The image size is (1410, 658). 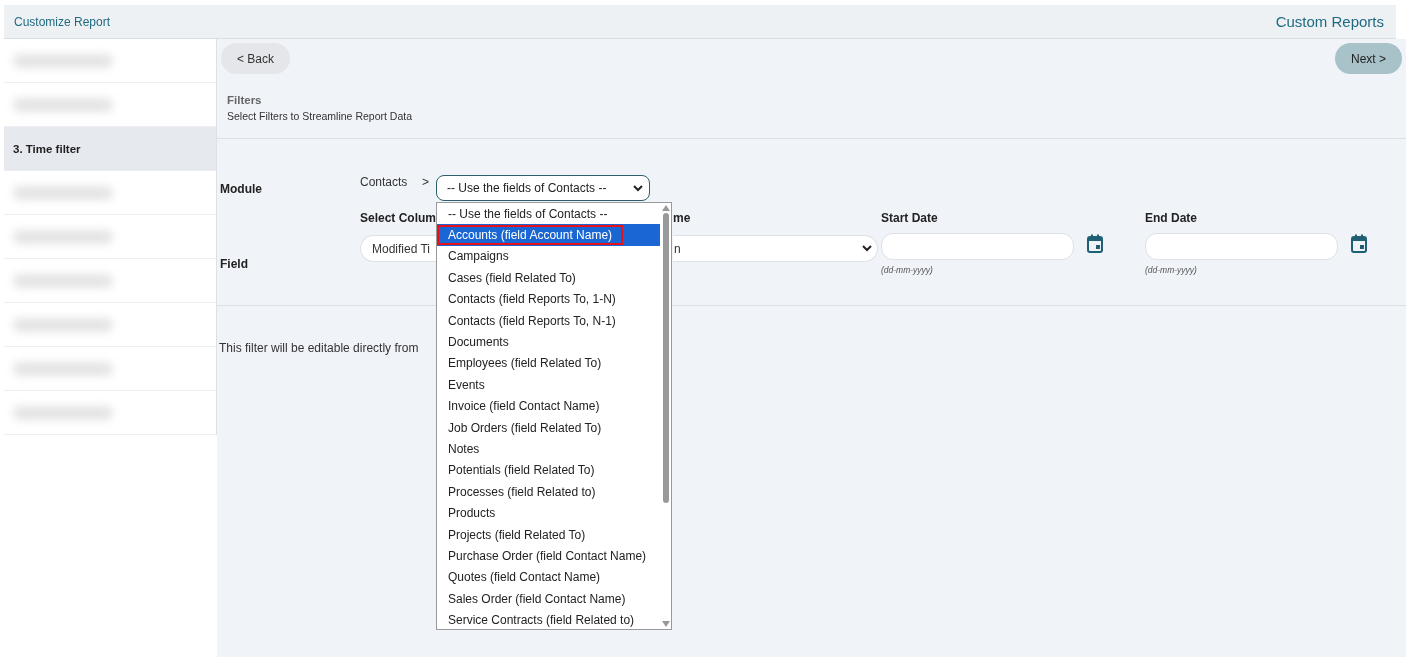 What do you see at coordinates (320, 116) in the screenshot?
I see `section-subtitle: Select Filters to Streamline Report Data` at bounding box center [320, 116].